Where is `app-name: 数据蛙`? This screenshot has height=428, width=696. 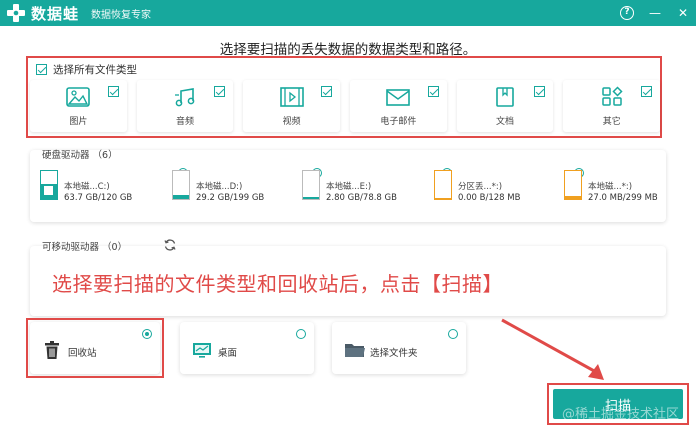 app-name: 数据蛙 is located at coordinates (55, 13).